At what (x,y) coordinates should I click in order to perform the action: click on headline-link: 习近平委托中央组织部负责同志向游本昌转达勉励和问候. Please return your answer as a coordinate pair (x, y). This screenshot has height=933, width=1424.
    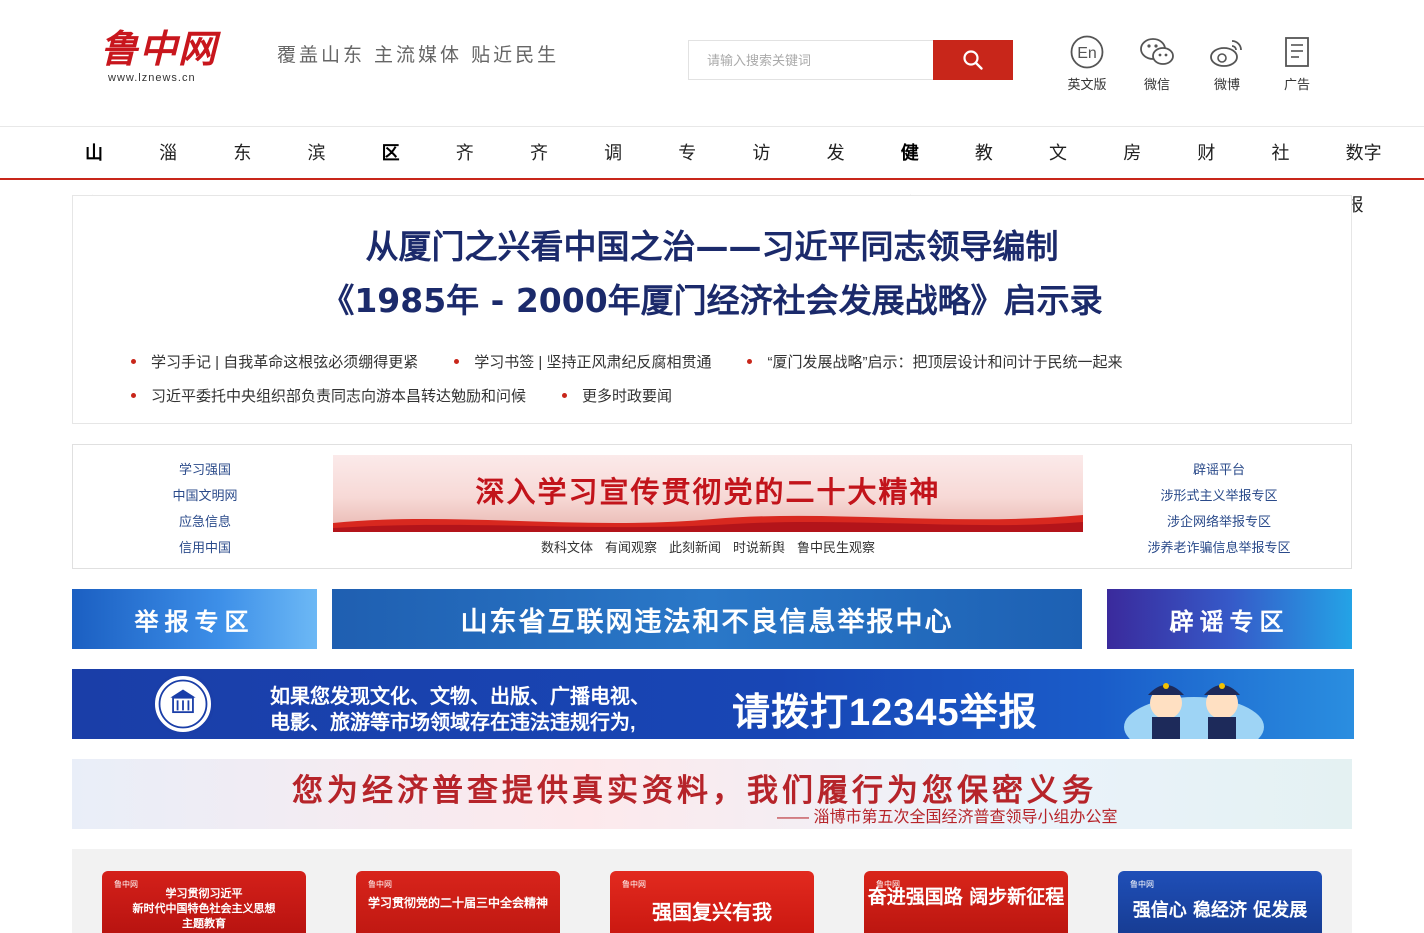
    Looking at the image, I should click on (328, 395).